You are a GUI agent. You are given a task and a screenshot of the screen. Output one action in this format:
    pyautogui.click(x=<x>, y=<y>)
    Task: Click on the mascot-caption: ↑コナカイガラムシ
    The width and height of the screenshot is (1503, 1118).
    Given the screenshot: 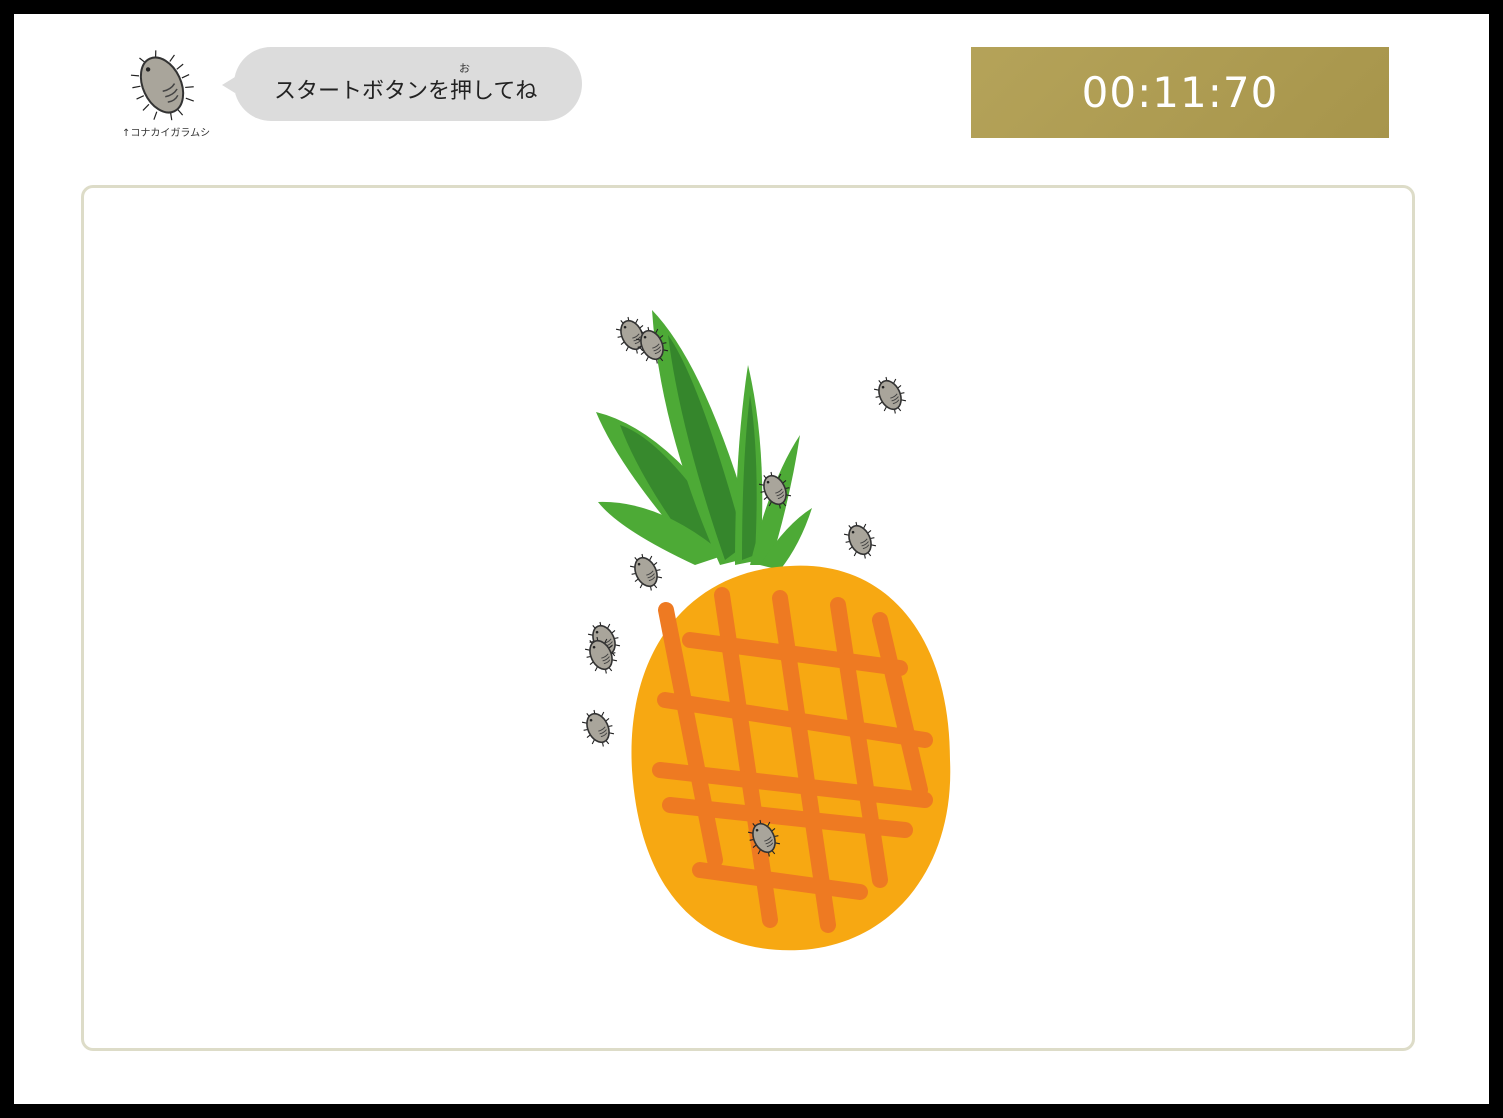 What is the action you would take?
    pyautogui.click(x=166, y=133)
    